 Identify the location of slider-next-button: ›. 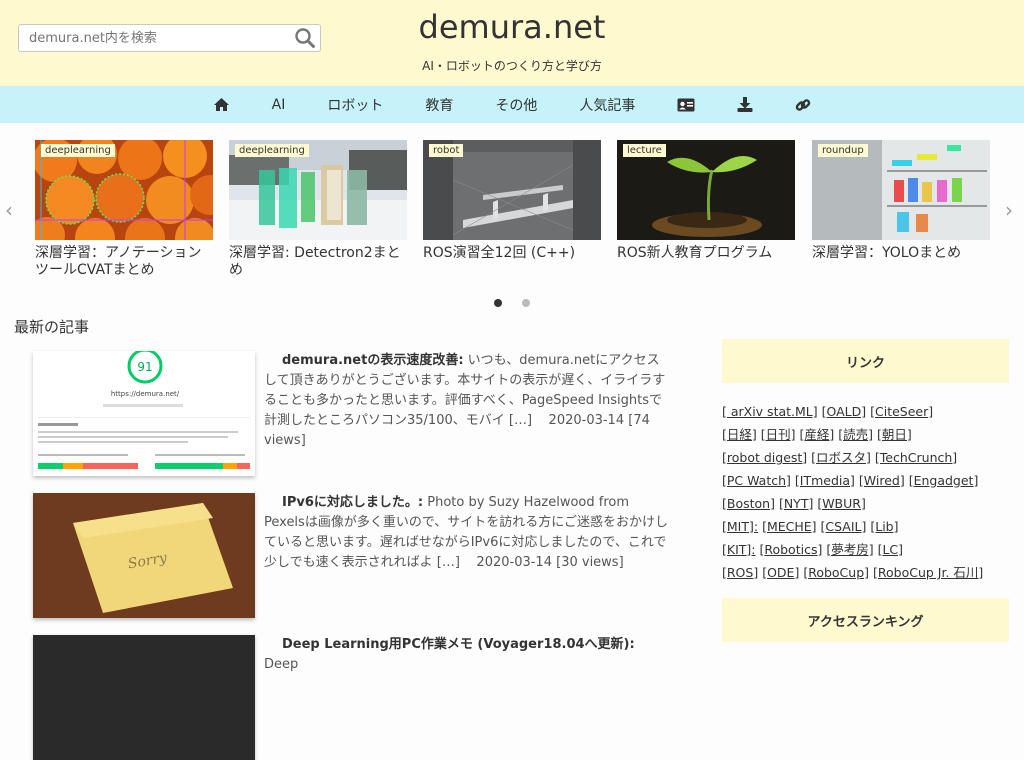
(1009, 210).